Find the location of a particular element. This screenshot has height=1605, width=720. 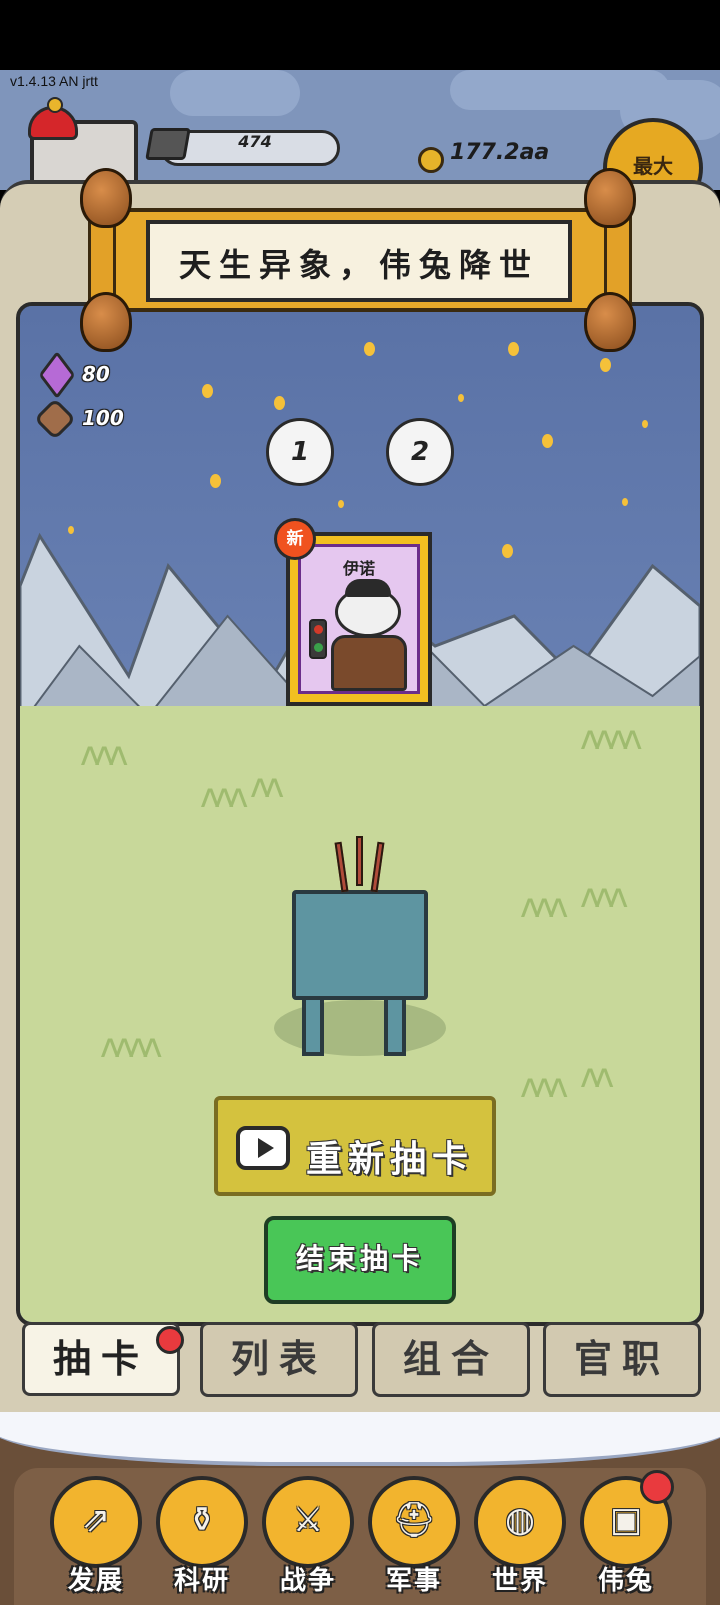

new-badge: 新 is located at coordinates (295, 539).